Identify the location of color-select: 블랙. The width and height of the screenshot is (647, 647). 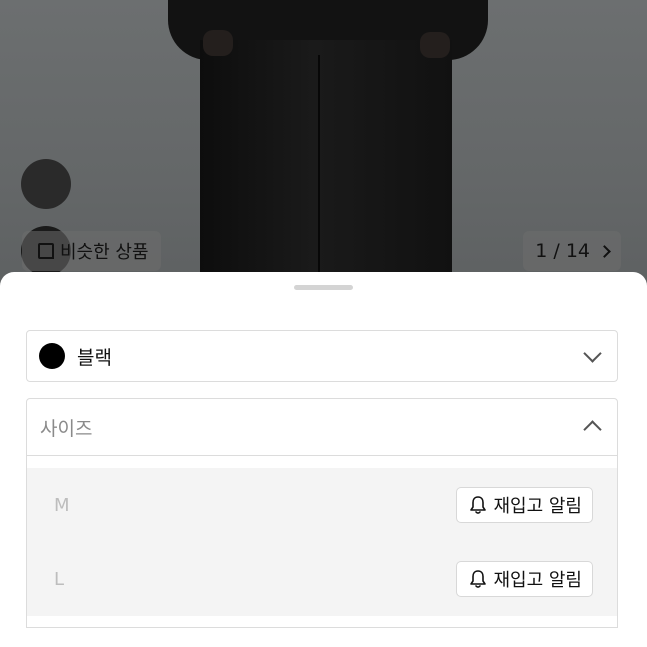
(322, 356).